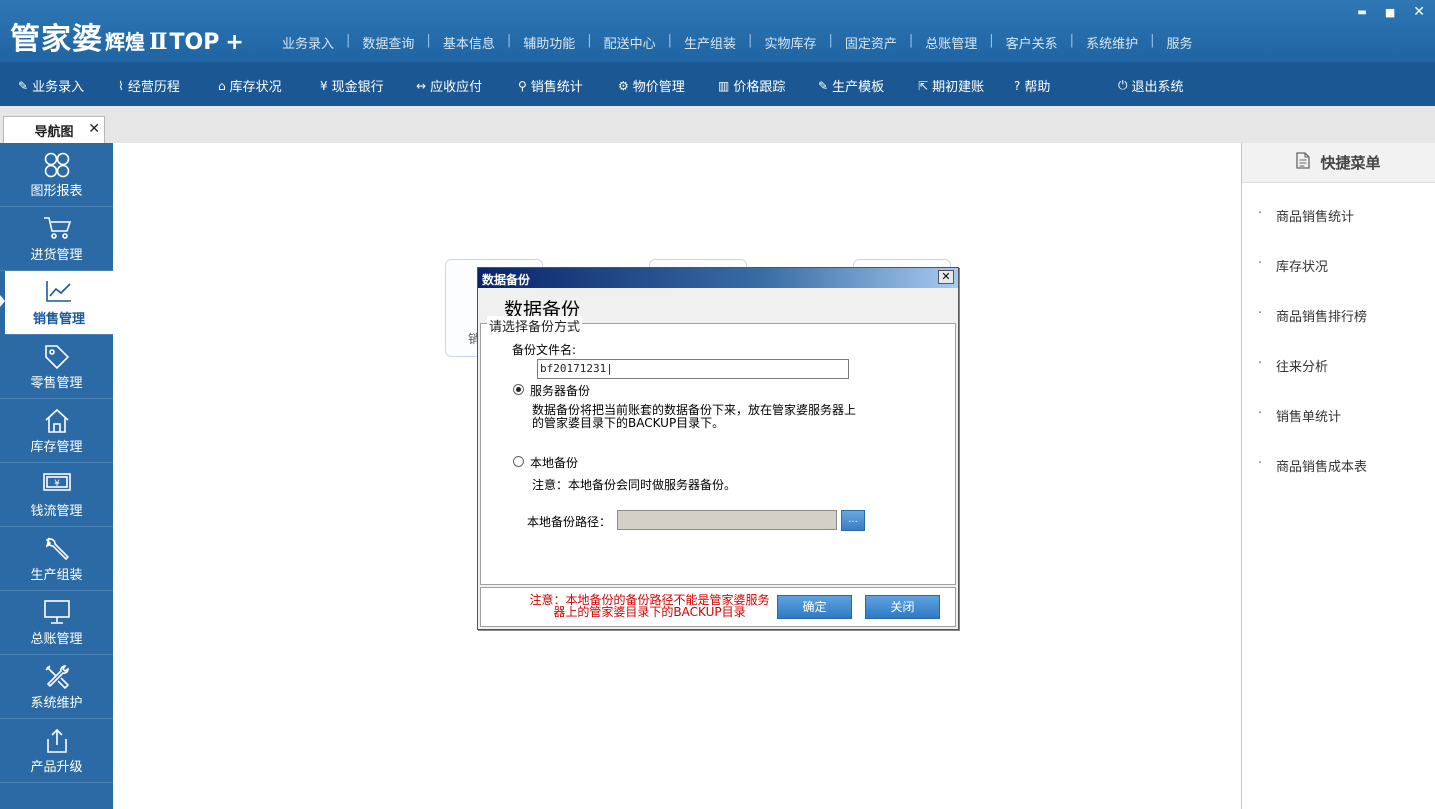  What do you see at coordinates (388, 42) in the screenshot?
I see `top-menu-item: 数据查询` at bounding box center [388, 42].